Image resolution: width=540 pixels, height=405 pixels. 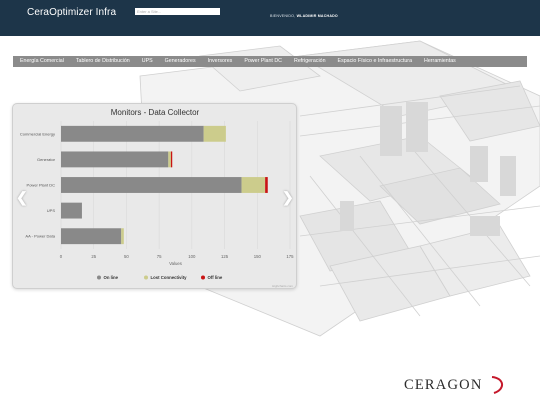 I want to click on nav-item-herramientas: Herramientas, so click(x=440, y=61).